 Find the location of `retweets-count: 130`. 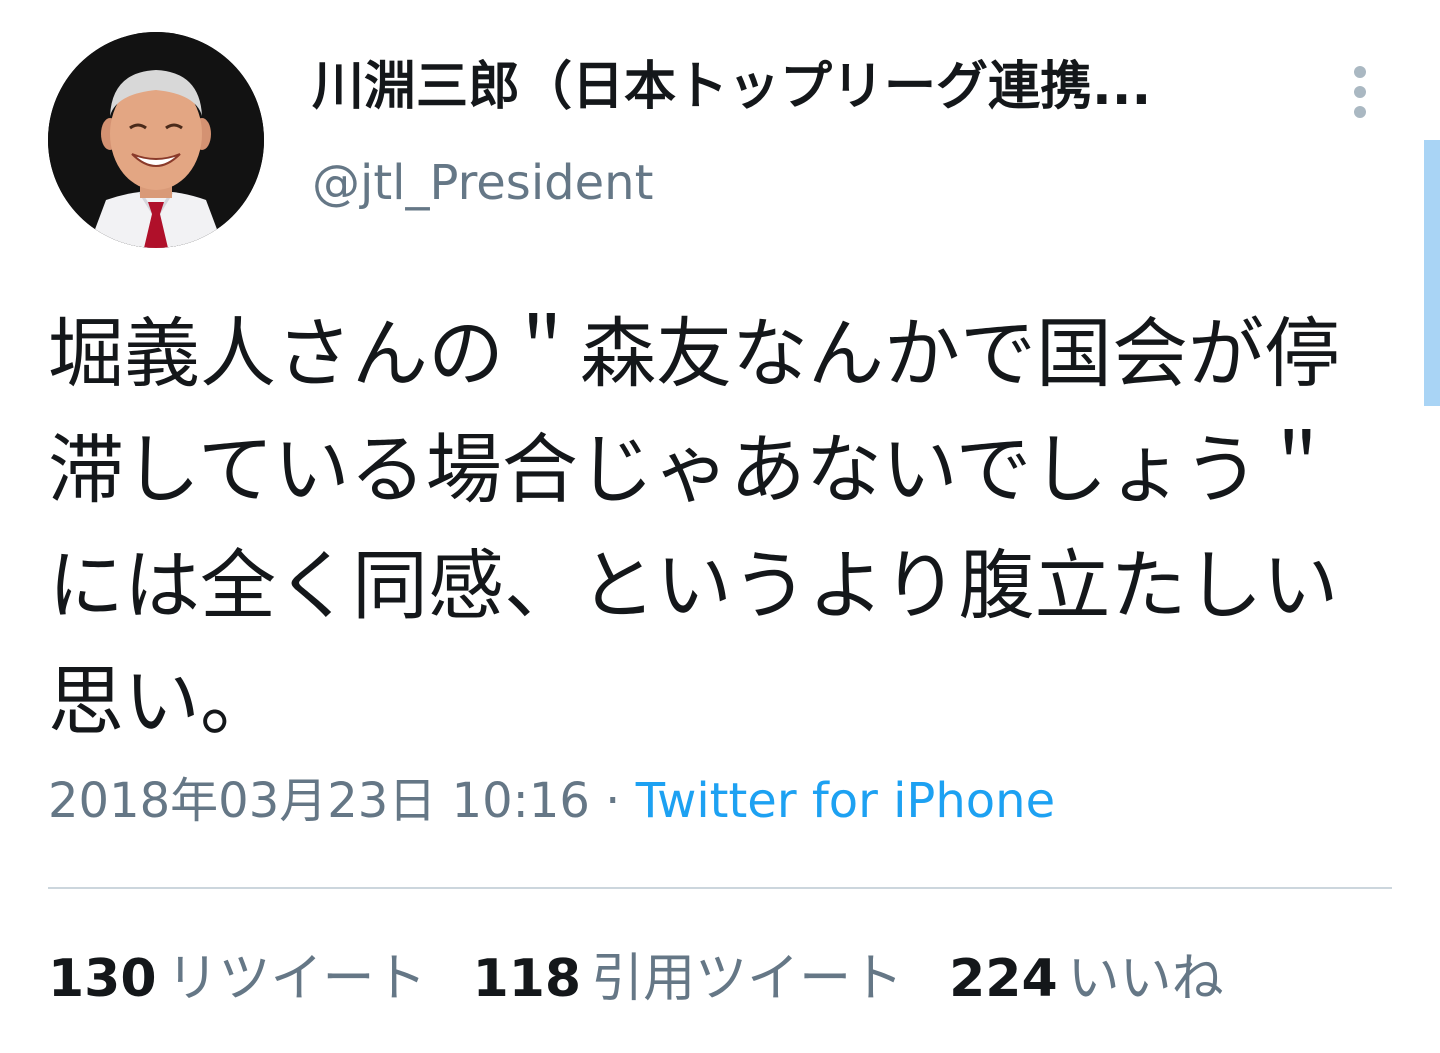

retweets-count: 130 is located at coordinates (102, 979).